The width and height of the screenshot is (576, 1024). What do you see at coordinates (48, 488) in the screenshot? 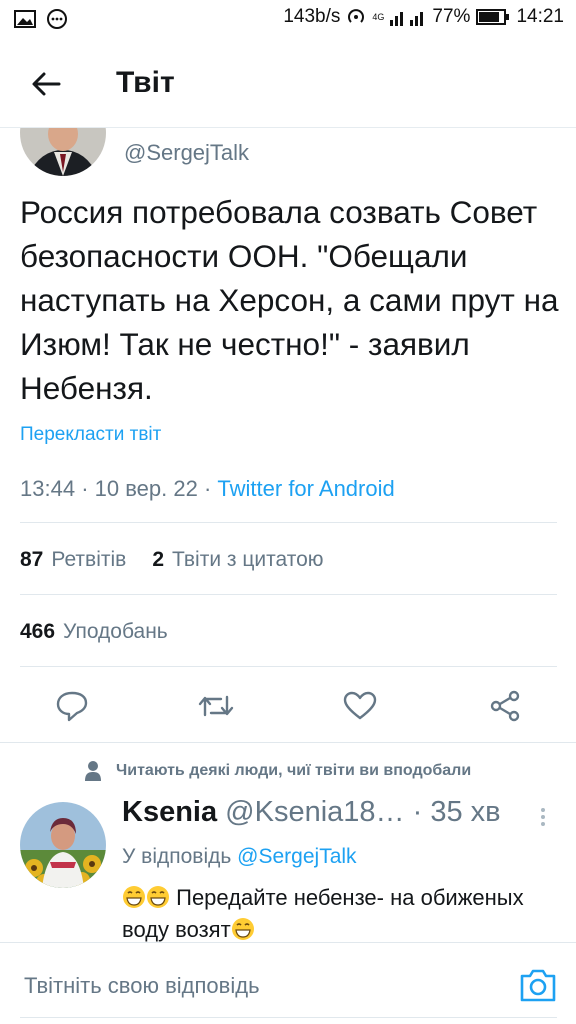
I see `tweet-time: 13:44` at bounding box center [48, 488].